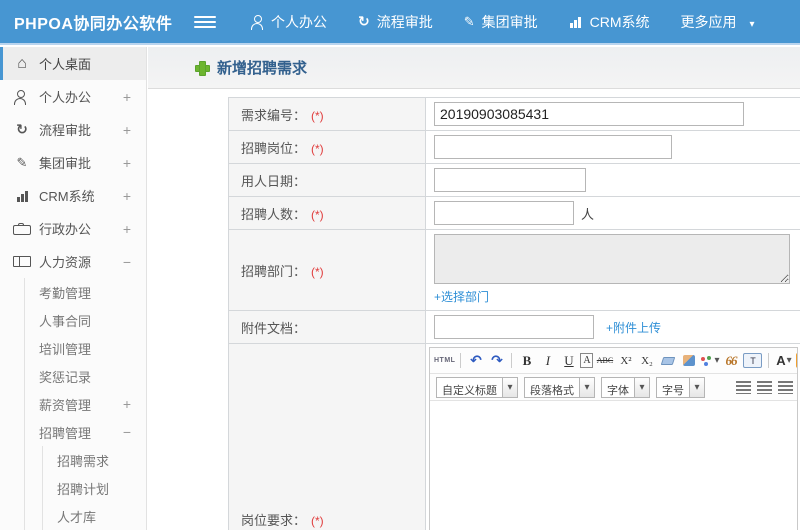 The width and height of the screenshot is (800, 530). What do you see at coordinates (22, 163) in the screenshot?
I see `edit-icon` at bounding box center [22, 163].